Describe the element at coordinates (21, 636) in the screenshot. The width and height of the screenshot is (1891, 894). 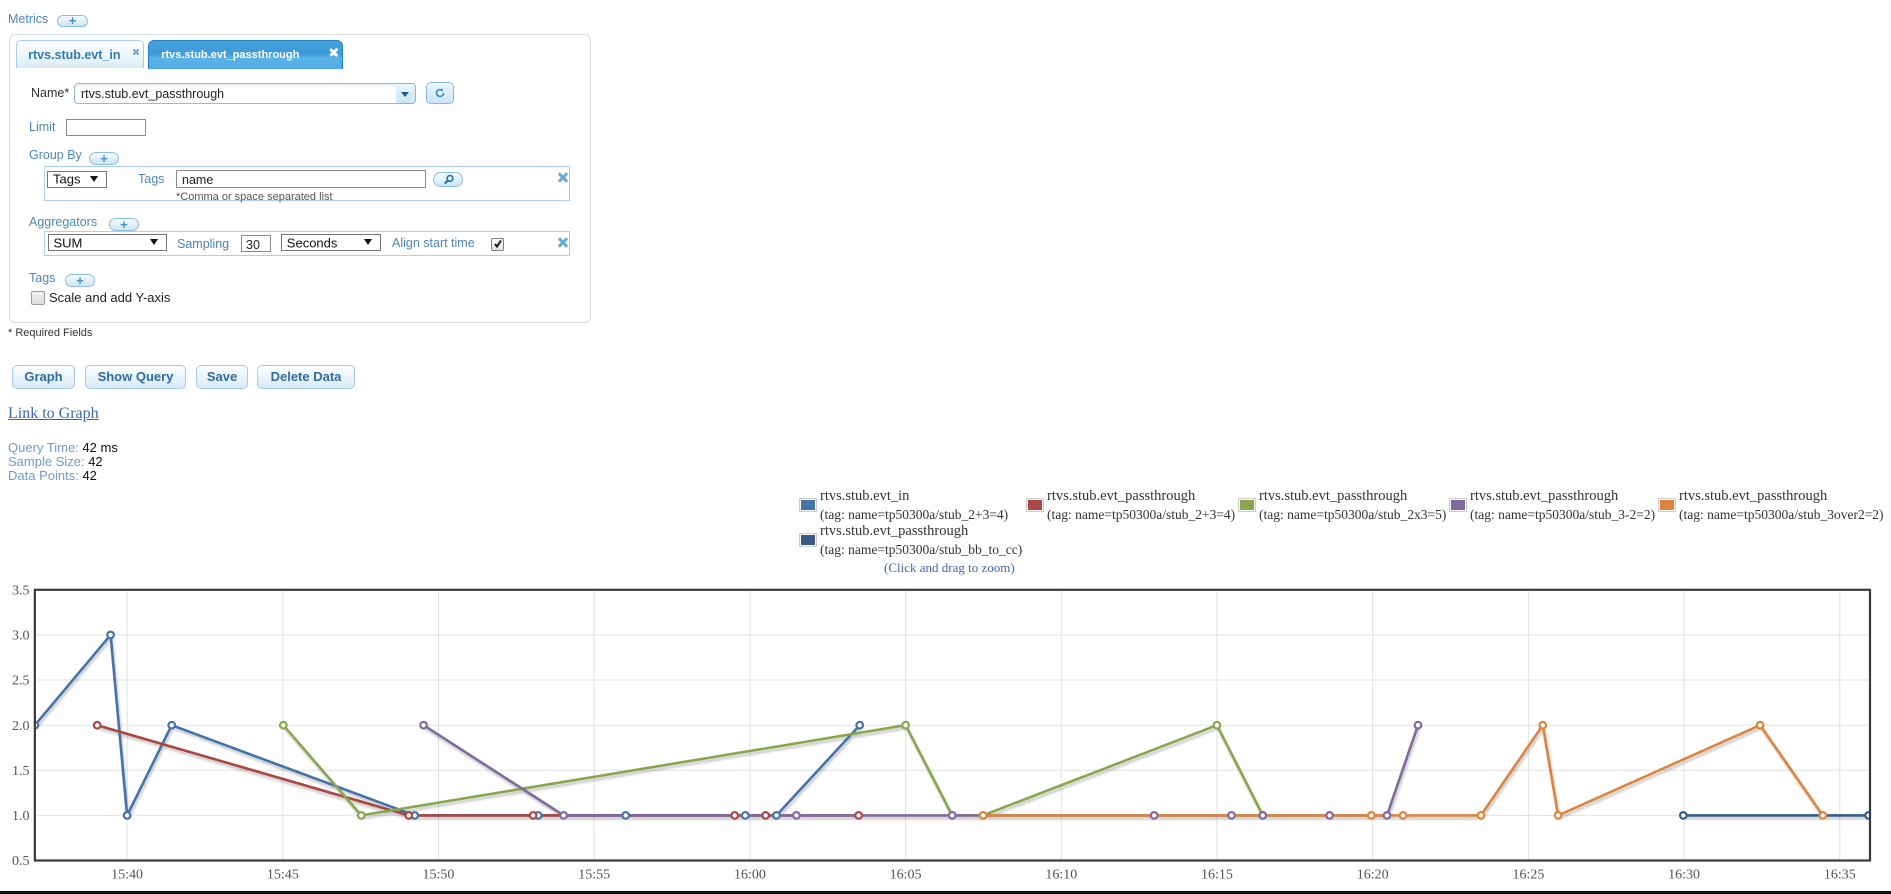
I see `svg-text: 3.0` at that location.